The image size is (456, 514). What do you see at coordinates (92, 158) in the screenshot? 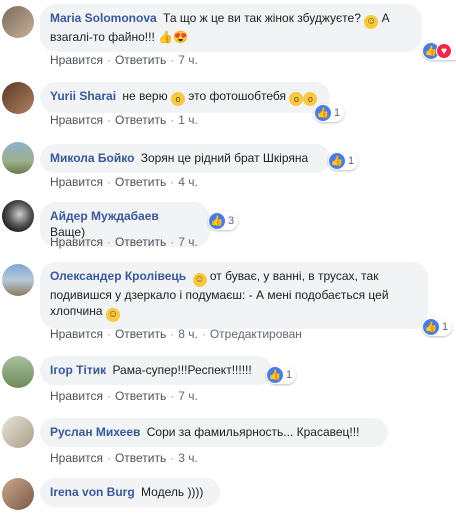
I see `author-name: Микола Бойко` at bounding box center [92, 158].